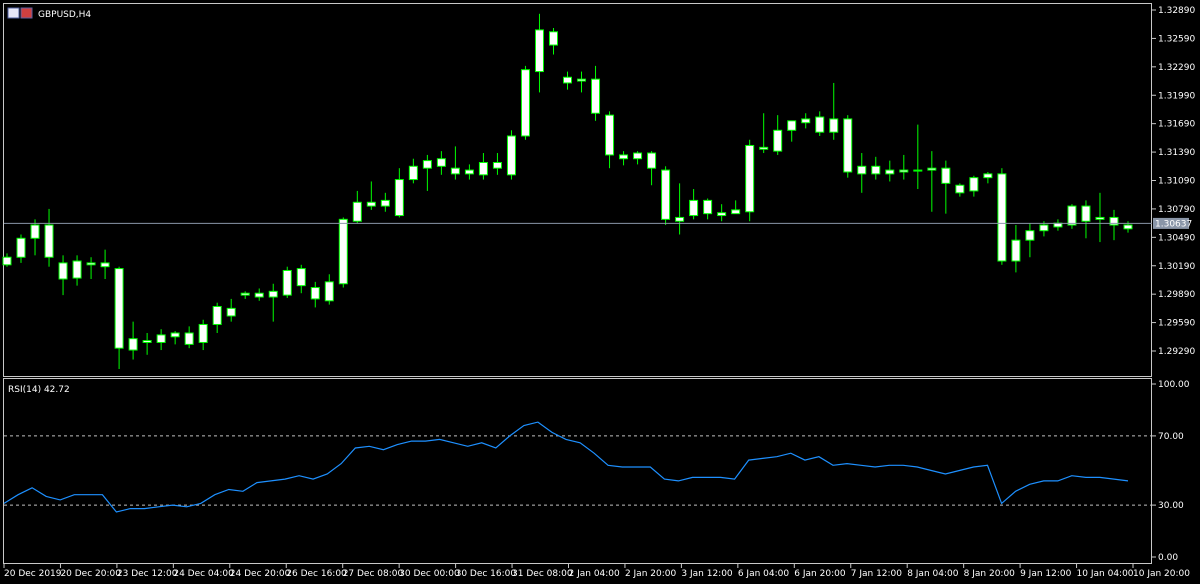  I want to click on time-tick-label: 26 Dec 16:00, so click(316, 574).